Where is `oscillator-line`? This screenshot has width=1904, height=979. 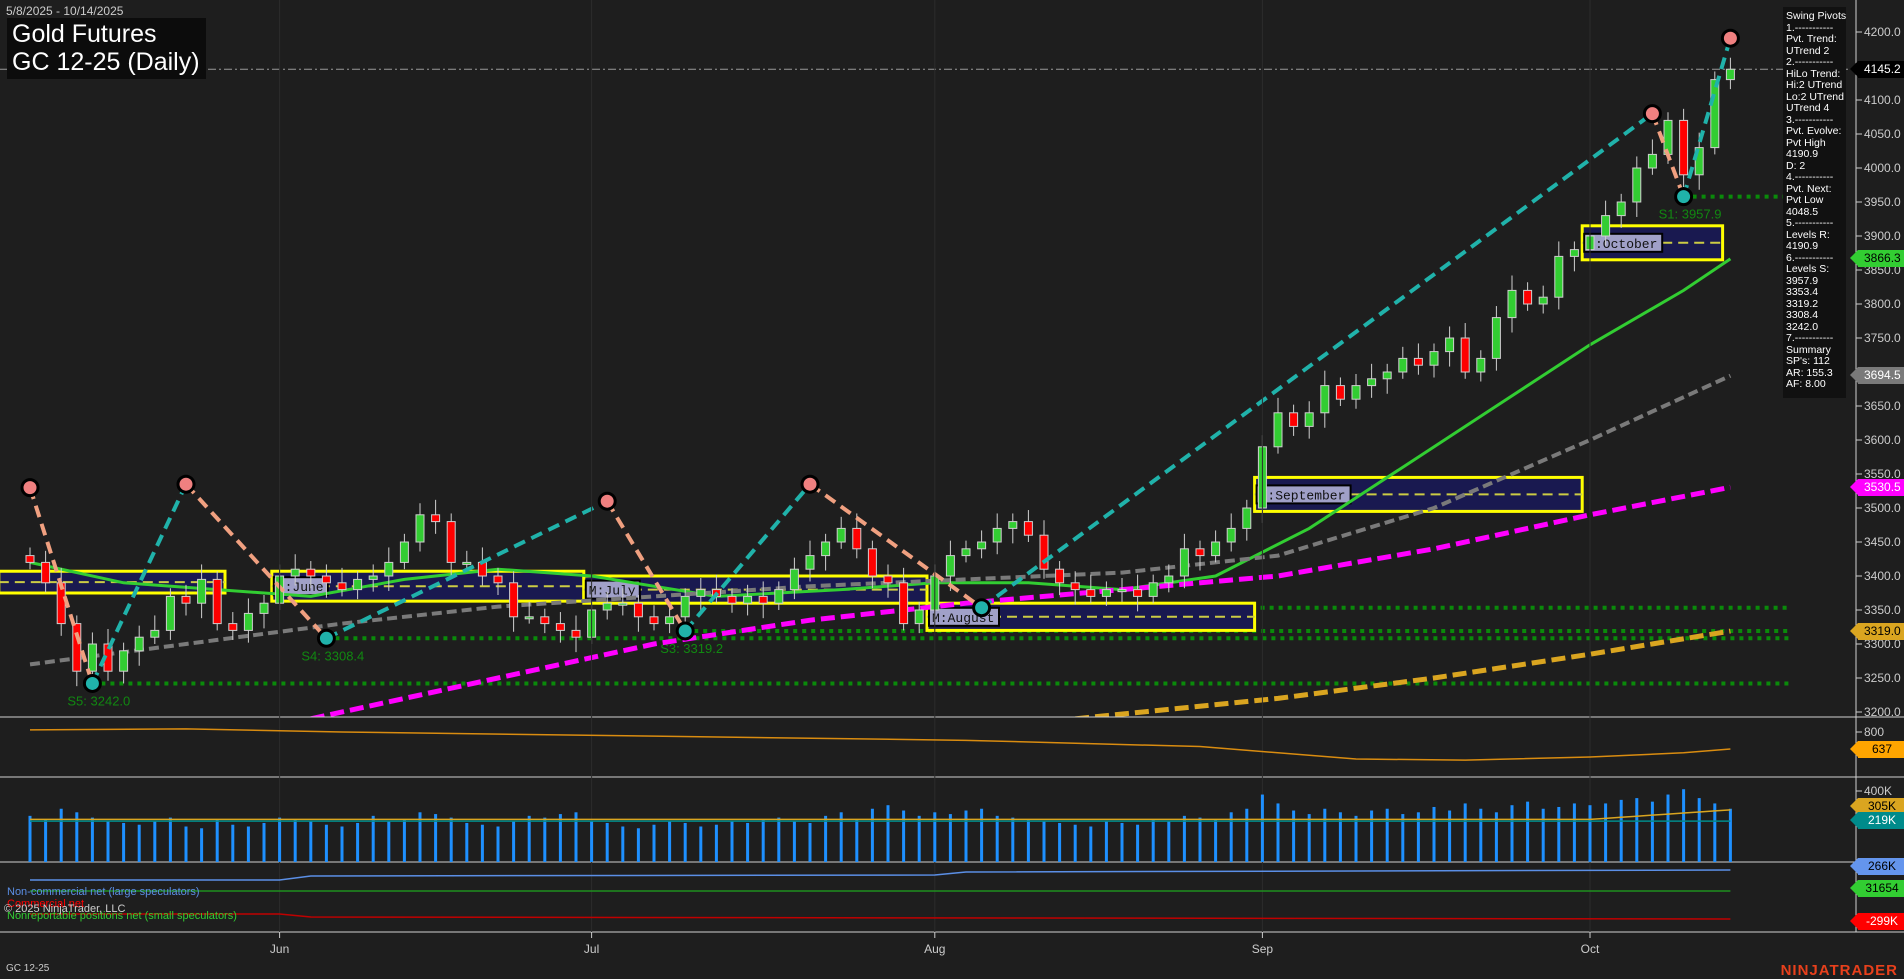 oscillator-line is located at coordinates (880, 744).